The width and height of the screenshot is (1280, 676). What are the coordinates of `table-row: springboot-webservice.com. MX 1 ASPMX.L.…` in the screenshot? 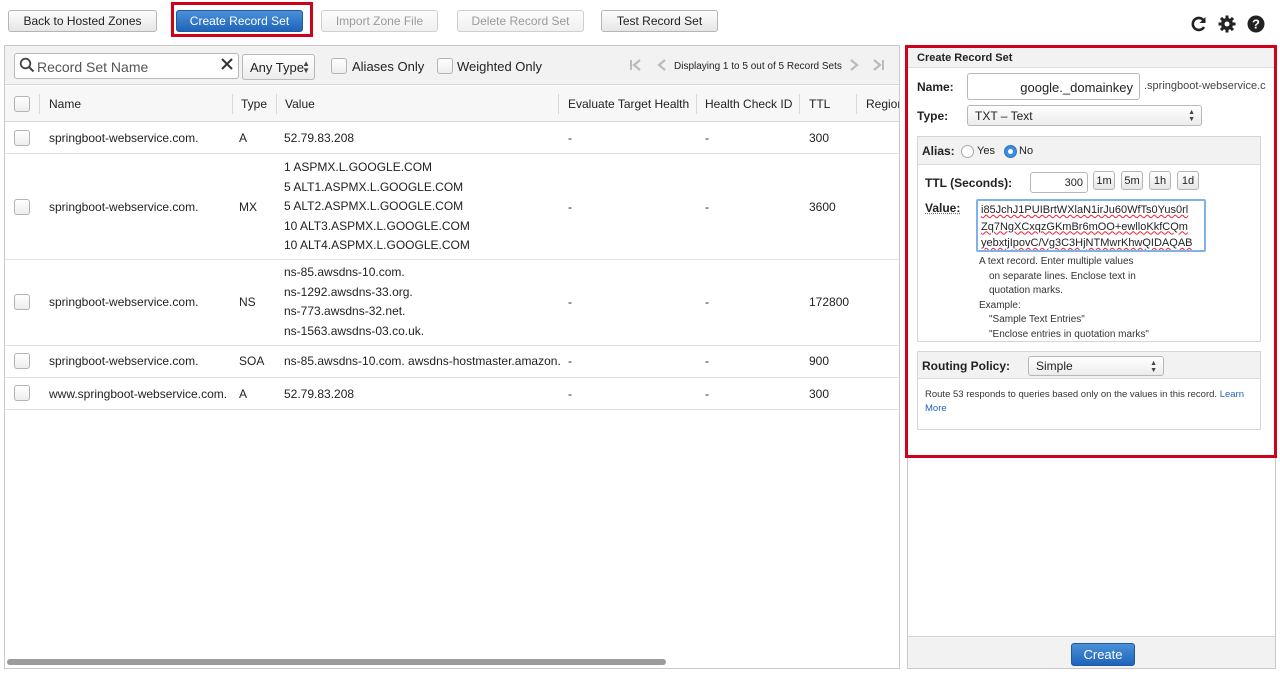 It's located at (452, 207).